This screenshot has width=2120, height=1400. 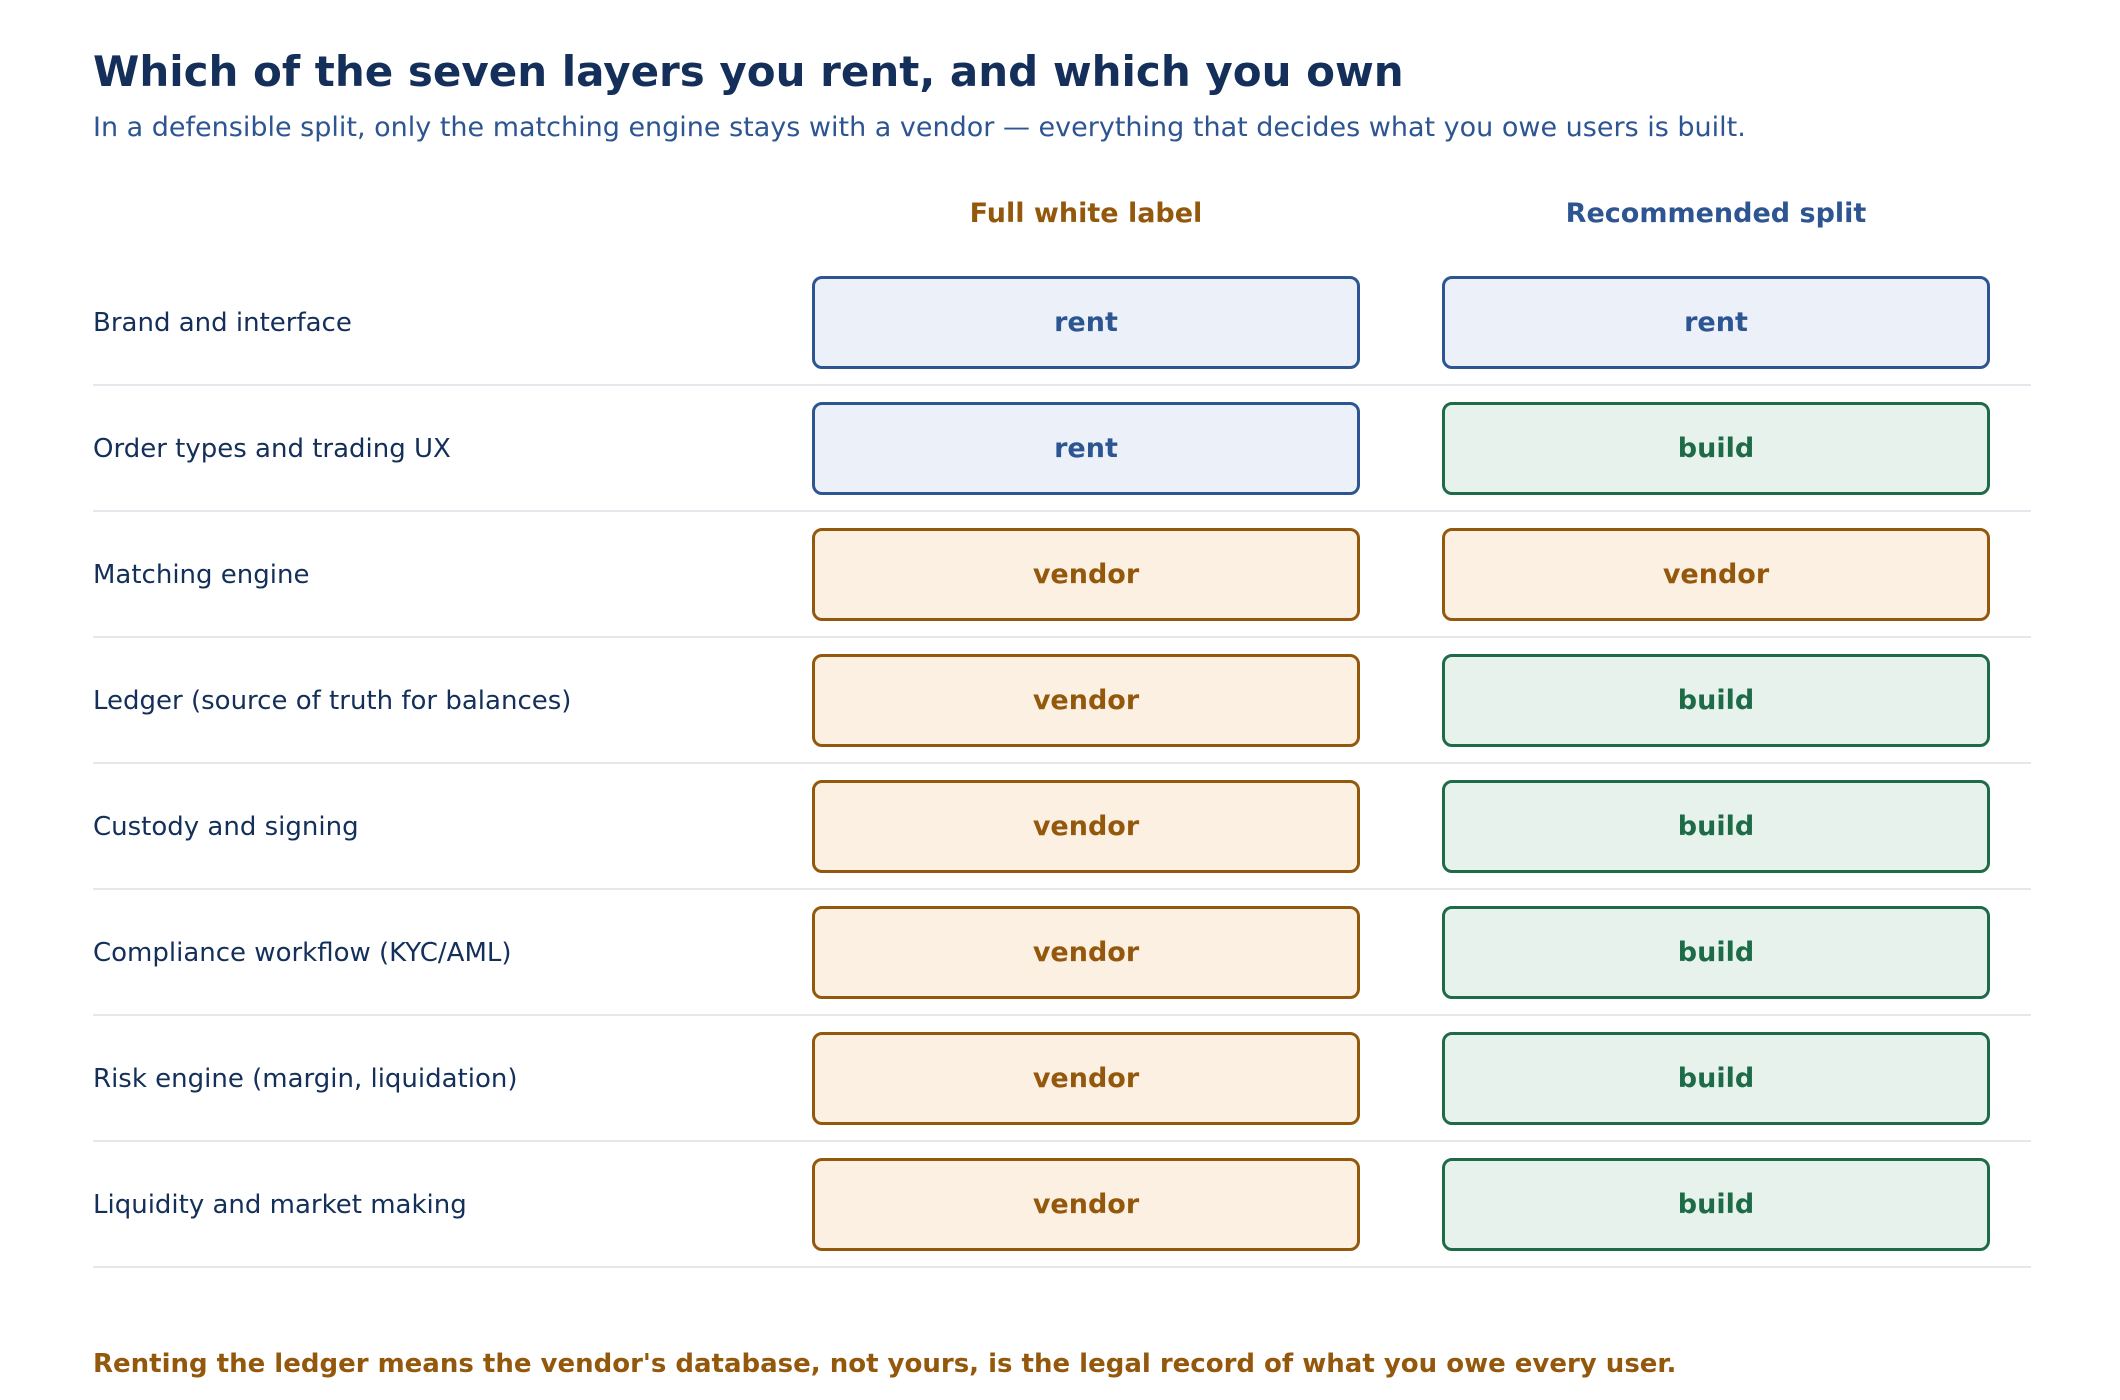 I want to click on recommended-split-status: rent, so click(x=1716, y=322).